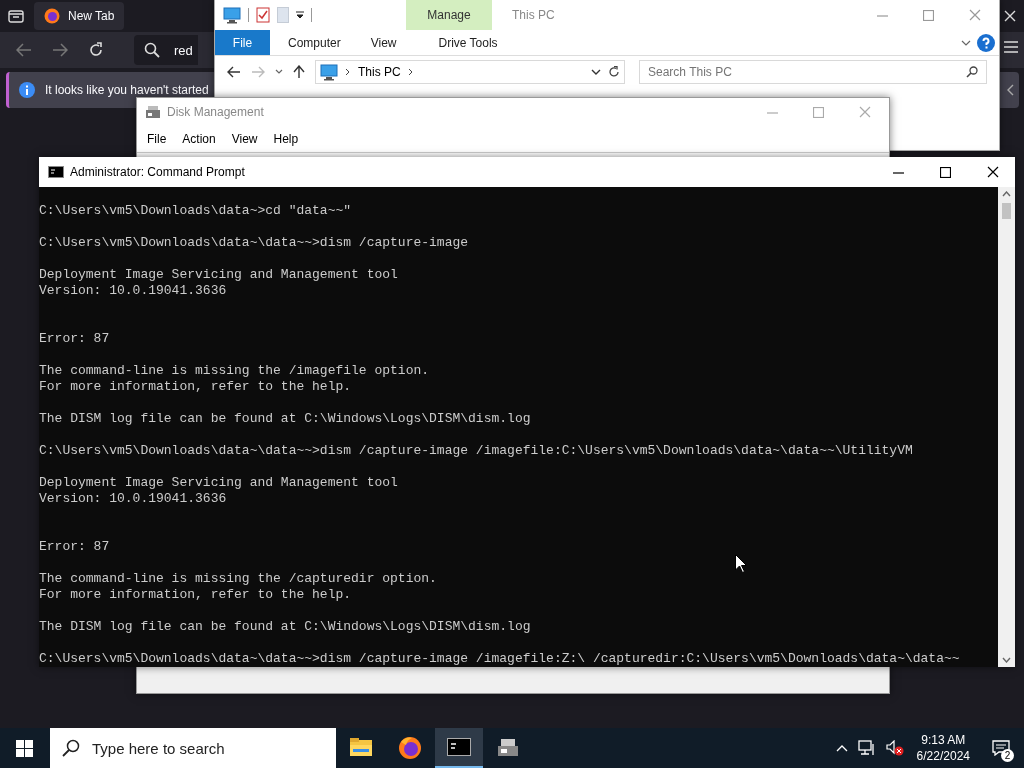 The image size is (1024, 768). What do you see at coordinates (157, 139) in the screenshot?
I see `menu-item: File` at bounding box center [157, 139].